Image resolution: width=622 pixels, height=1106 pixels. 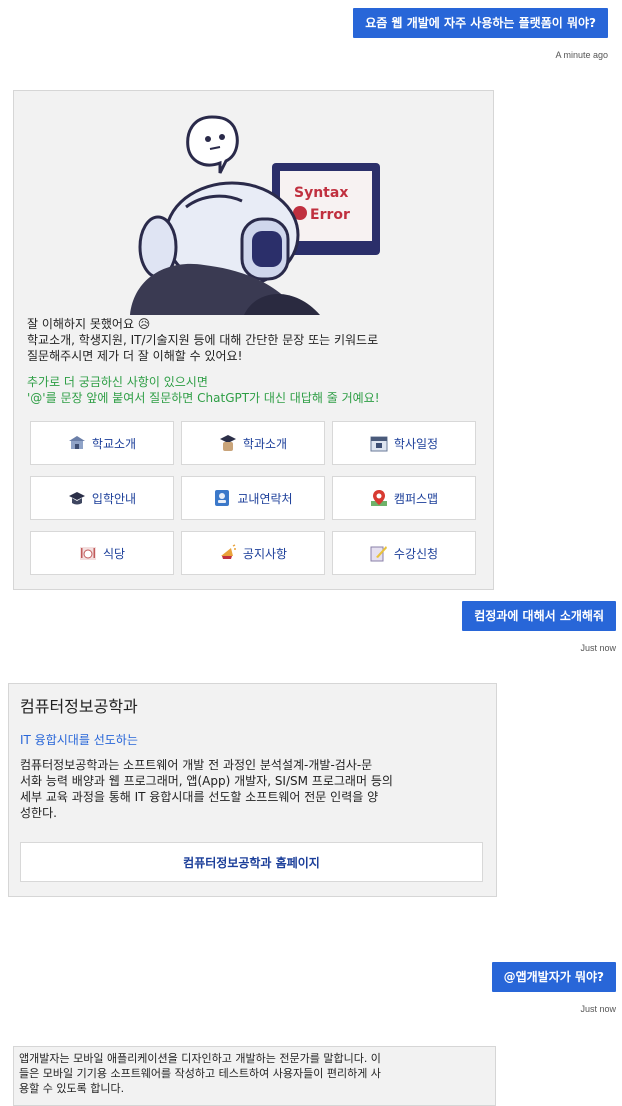 What do you see at coordinates (199, 797) in the screenshot?
I see `card-body-line-3: 세부 교육 과정을 통해 IT 융합시대를 선도할 소프트웨어 전문 인력을 양` at bounding box center [199, 797].